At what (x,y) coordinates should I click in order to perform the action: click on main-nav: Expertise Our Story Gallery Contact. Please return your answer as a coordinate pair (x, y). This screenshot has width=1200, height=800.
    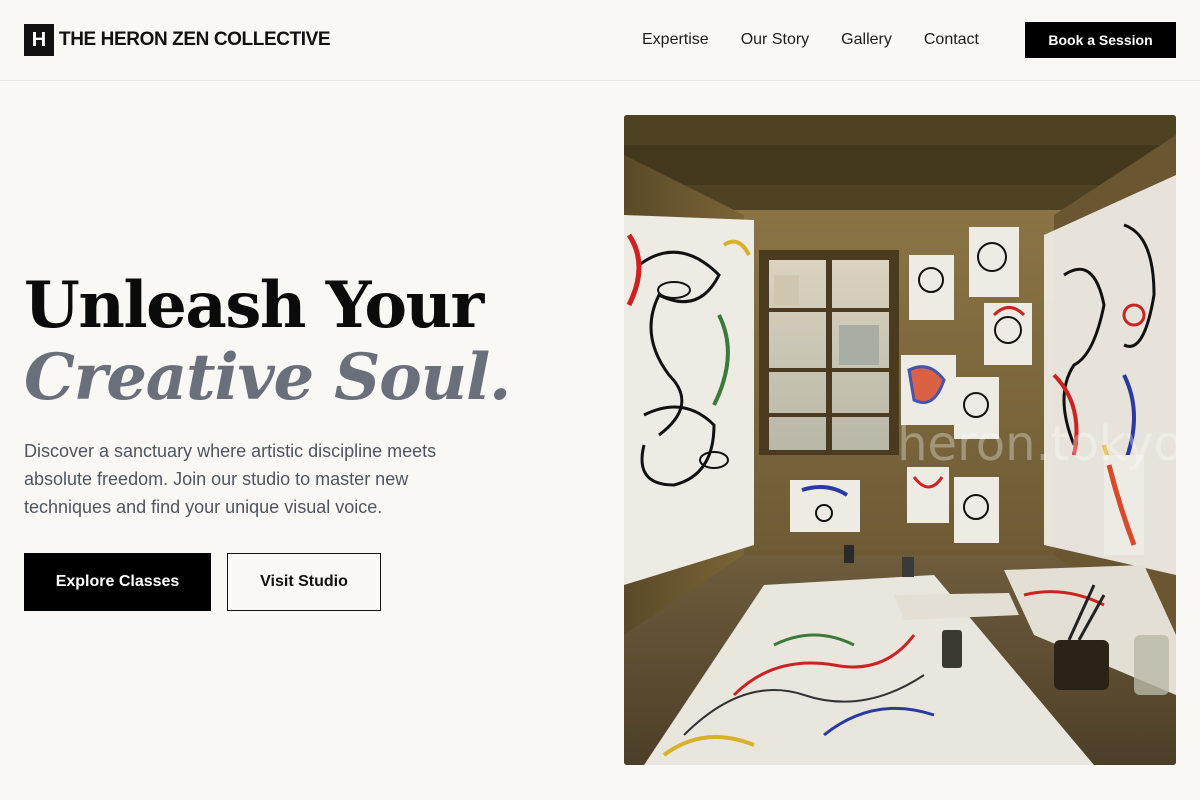
    Looking at the image, I should click on (810, 40).